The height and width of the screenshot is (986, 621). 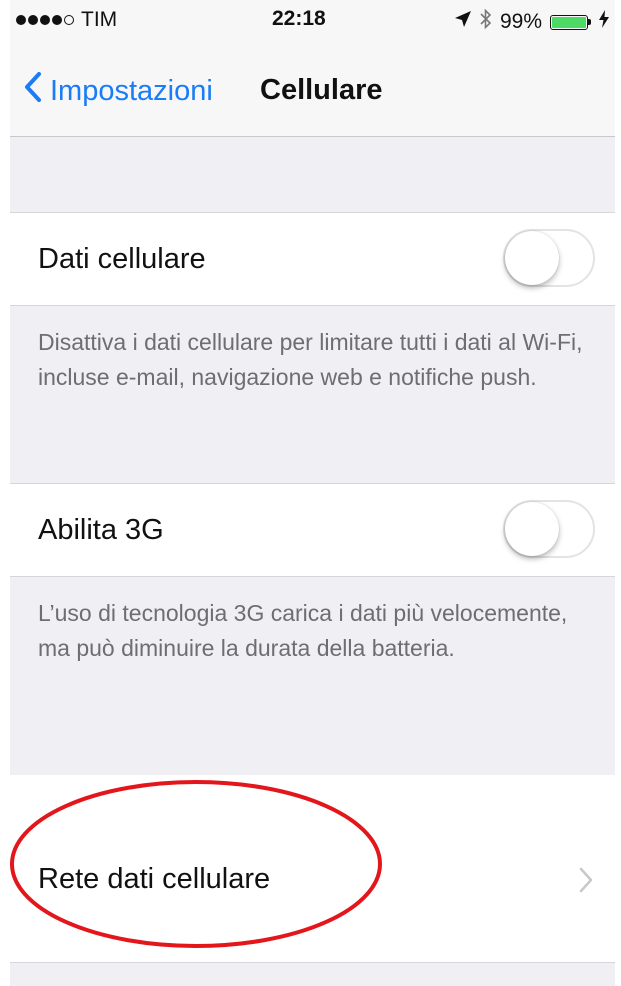 What do you see at coordinates (33, 91) in the screenshot?
I see `chevron-left-icon` at bounding box center [33, 91].